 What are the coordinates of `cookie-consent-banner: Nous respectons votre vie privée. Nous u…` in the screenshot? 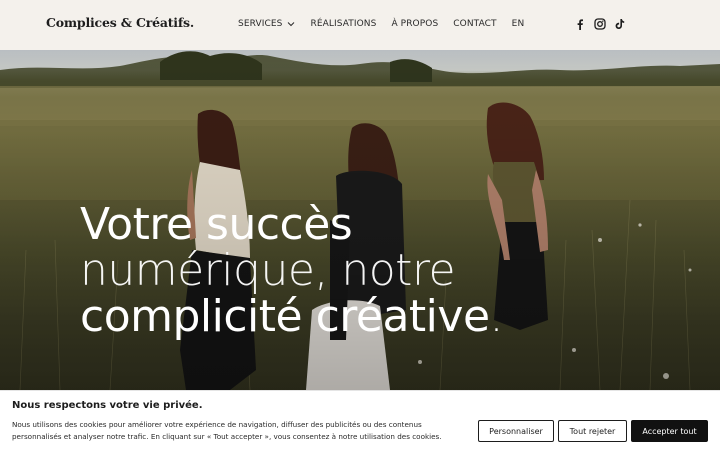 It's located at (360, 420).